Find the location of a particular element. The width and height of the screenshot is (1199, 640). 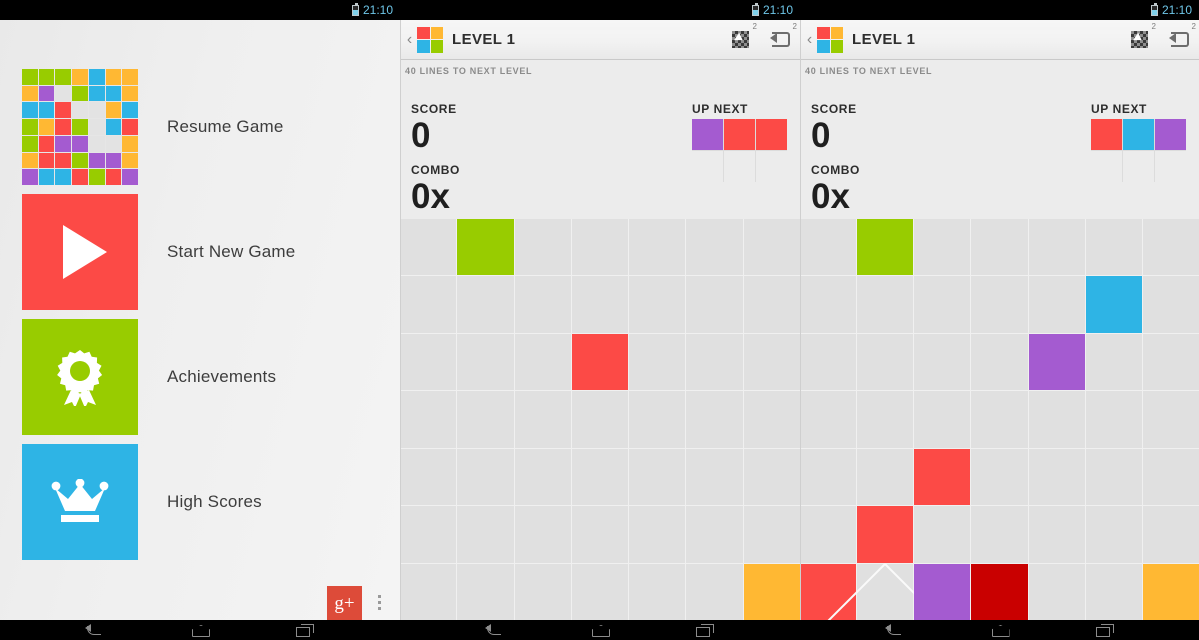

start-new-game-tile is located at coordinates (80, 252).